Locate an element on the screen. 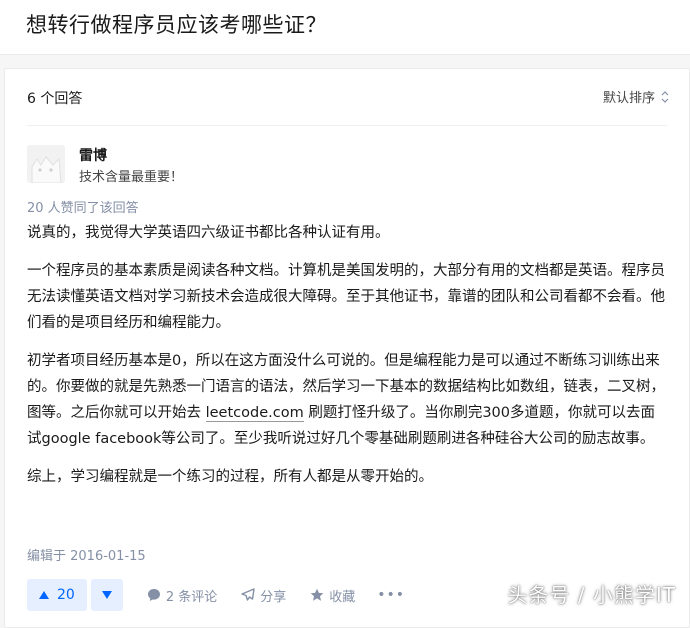  edited-time: 编辑于 2016-01-15 is located at coordinates (86, 554).